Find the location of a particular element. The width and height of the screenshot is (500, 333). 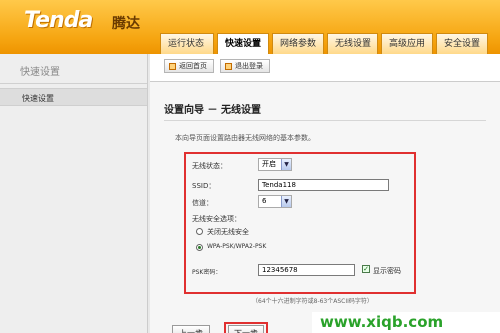

security-radio-off is located at coordinates (199, 231).